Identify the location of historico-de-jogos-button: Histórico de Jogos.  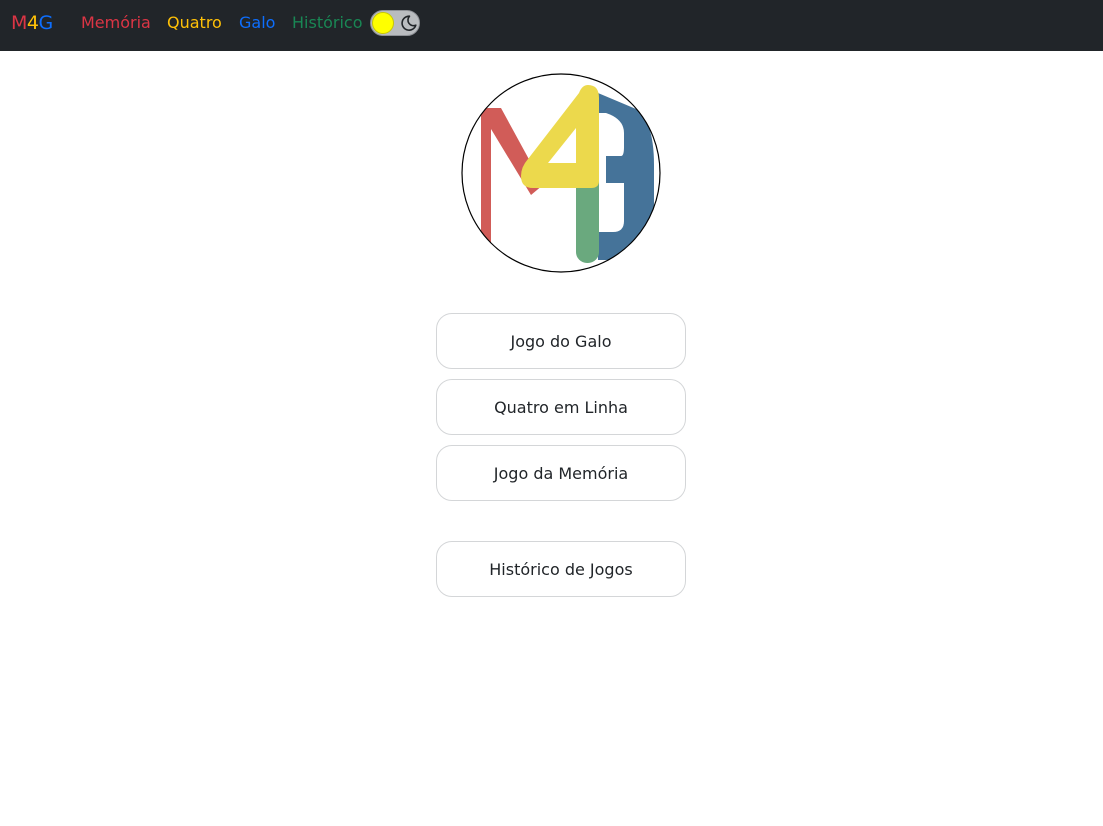
(561, 569).